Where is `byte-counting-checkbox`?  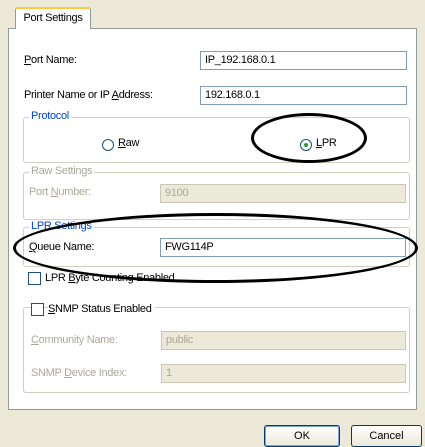 byte-counting-checkbox is located at coordinates (34, 278).